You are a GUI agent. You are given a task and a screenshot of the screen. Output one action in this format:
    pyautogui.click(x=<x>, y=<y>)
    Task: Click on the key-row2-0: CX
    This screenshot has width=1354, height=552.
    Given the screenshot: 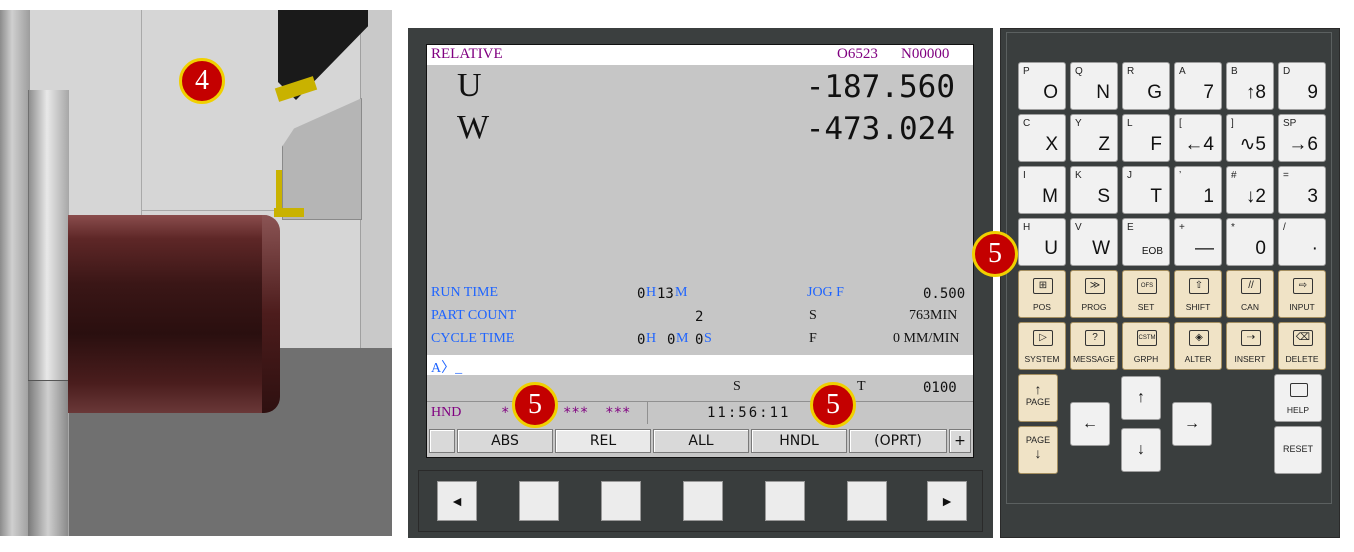 What is the action you would take?
    pyautogui.click(x=1042, y=138)
    